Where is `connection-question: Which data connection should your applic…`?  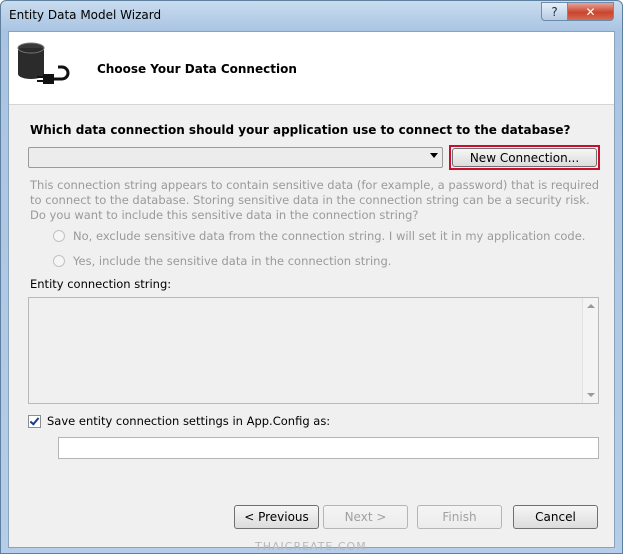
connection-question: Which data connection should your applic… is located at coordinates (300, 130).